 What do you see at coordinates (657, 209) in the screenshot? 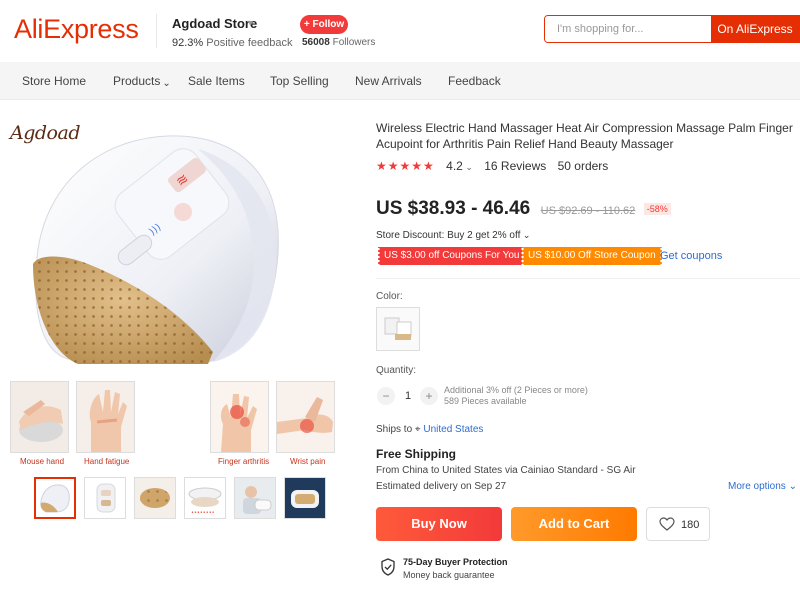
I see `discount-badge: -58%` at bounding box center [657, 209].